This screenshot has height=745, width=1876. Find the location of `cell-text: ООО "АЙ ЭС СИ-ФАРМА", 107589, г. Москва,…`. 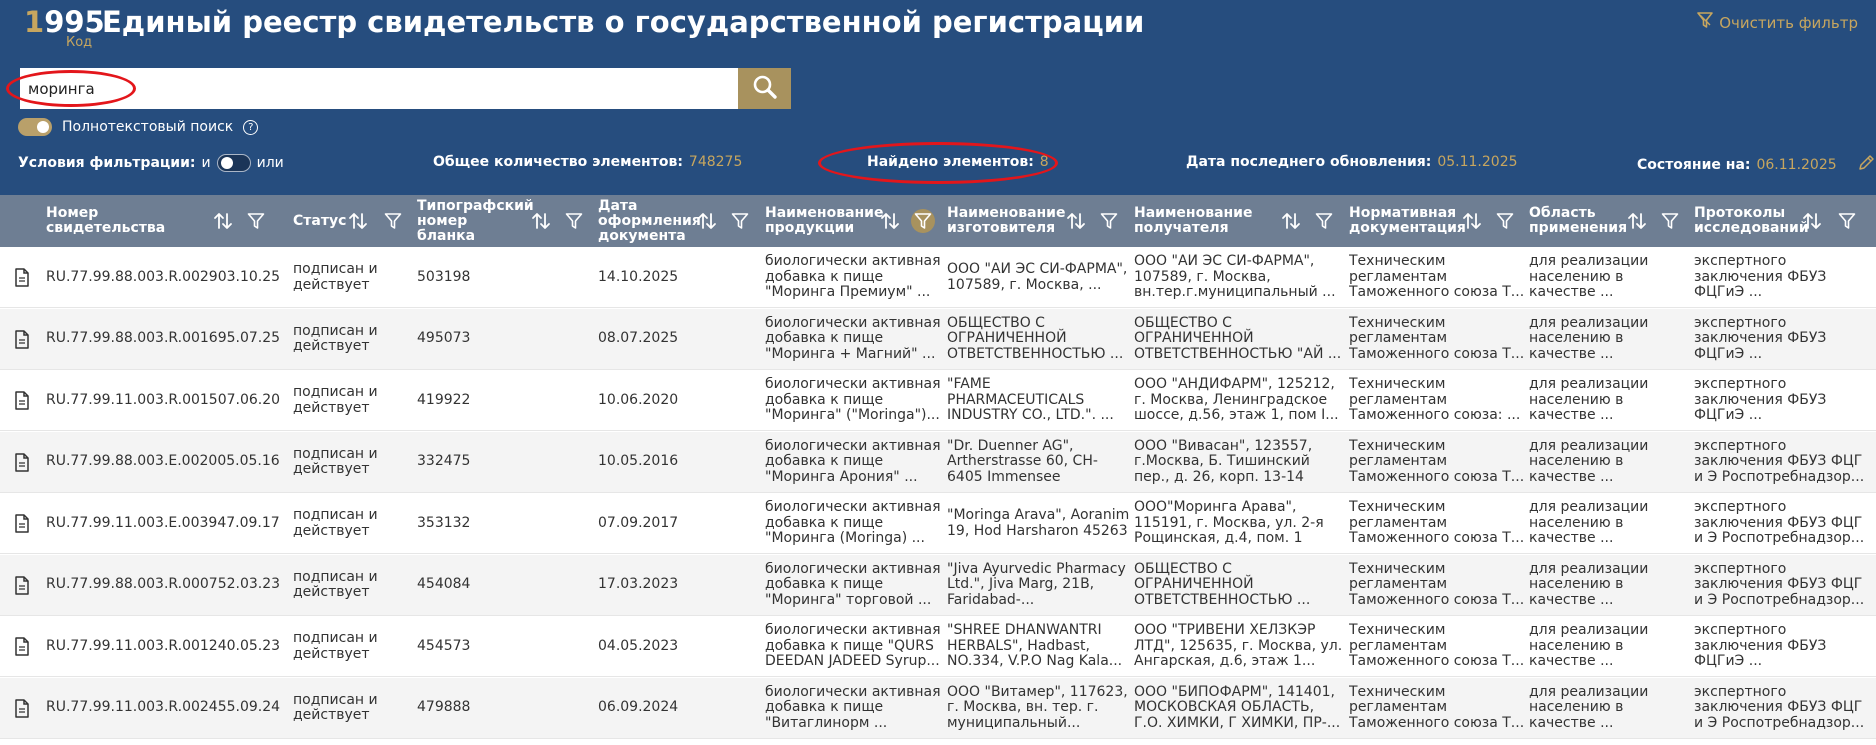

cell-text: ООО "АЙ ЭС СИ-ФАРМА", 107589, г. Москва,… is located at coordinates (1037, 277).